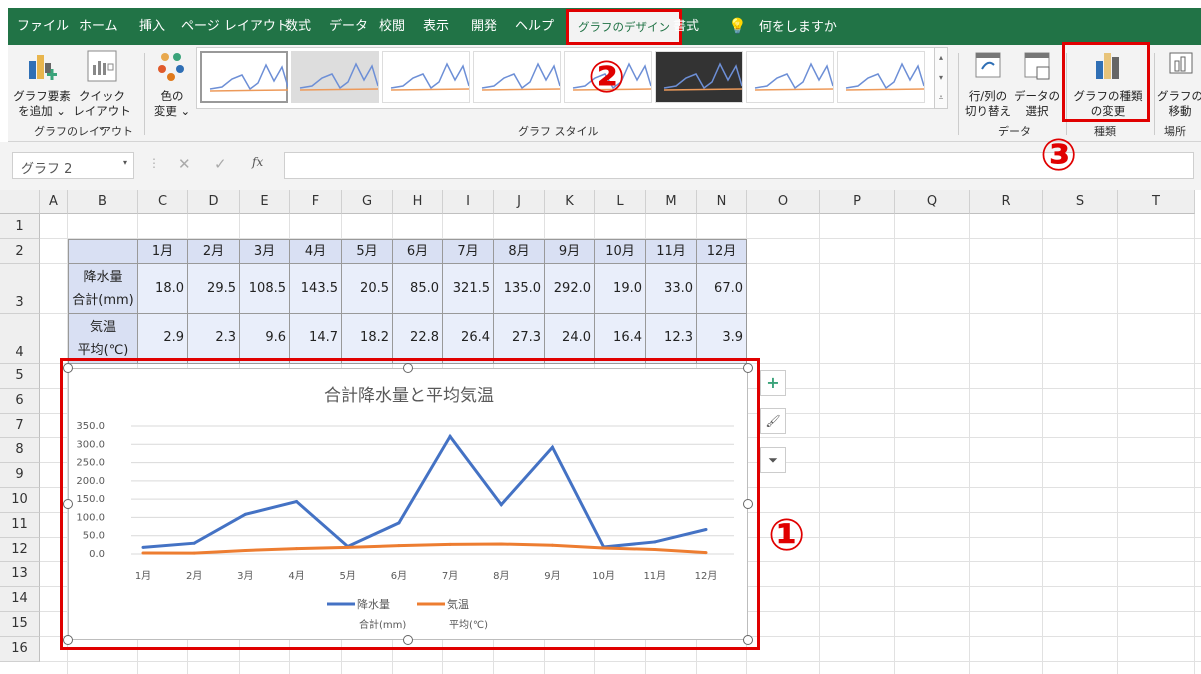 The height and width of the screenshot is (674, 1201). Describe the element at coordinates (722, 289) in the screenshot. I see `data-cell: 67.0` at that location.